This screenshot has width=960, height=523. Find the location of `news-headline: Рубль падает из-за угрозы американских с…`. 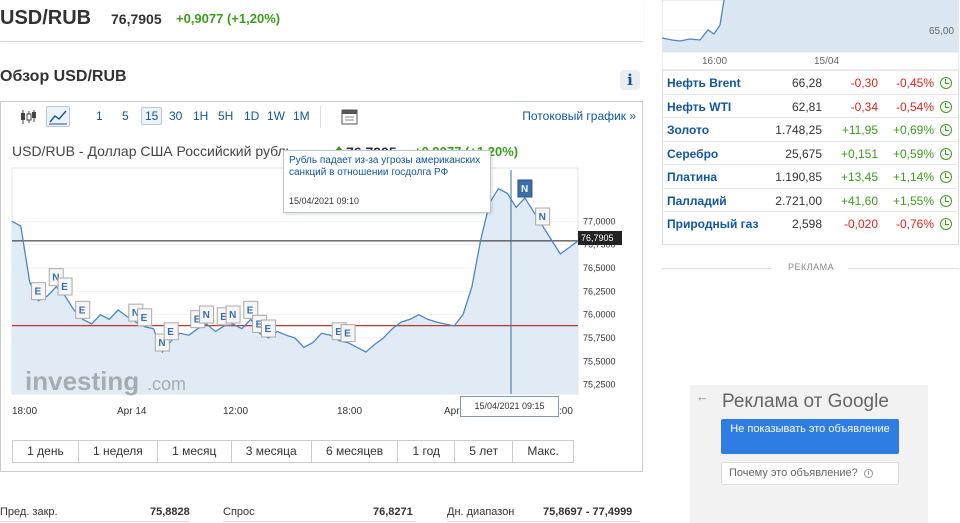

news-headline: Рубль падает из-за угрозы американских с… is located at coordinates (387, 167).